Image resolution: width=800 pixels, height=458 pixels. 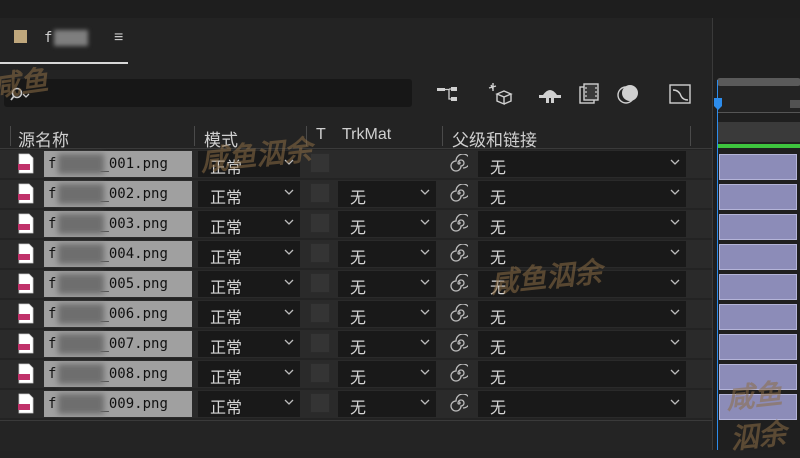 I want to click on layer-row: f _004.png 正常无无, so click(x=356, y=254).